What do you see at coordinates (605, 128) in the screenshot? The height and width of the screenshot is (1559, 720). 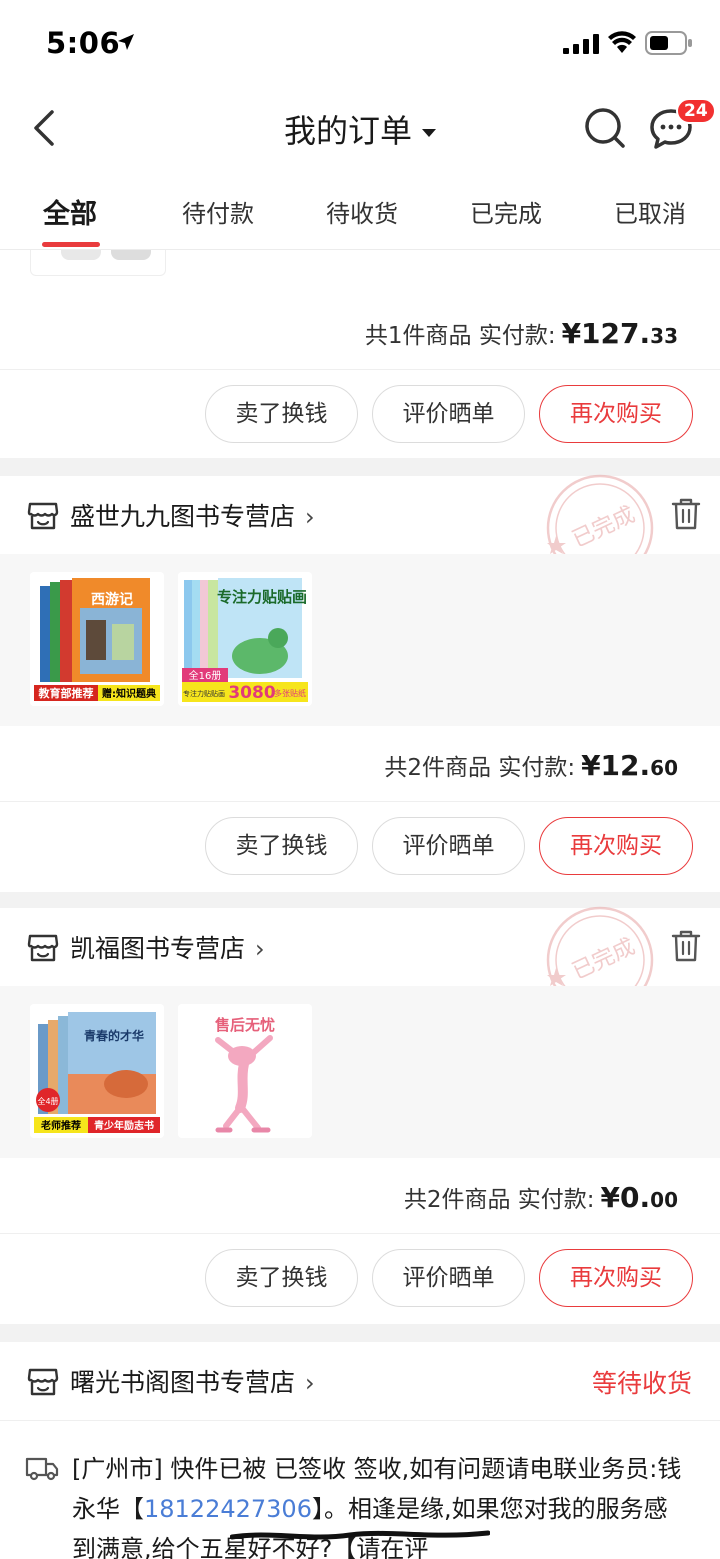 I see `search-button` at bounding box center [605, 128].